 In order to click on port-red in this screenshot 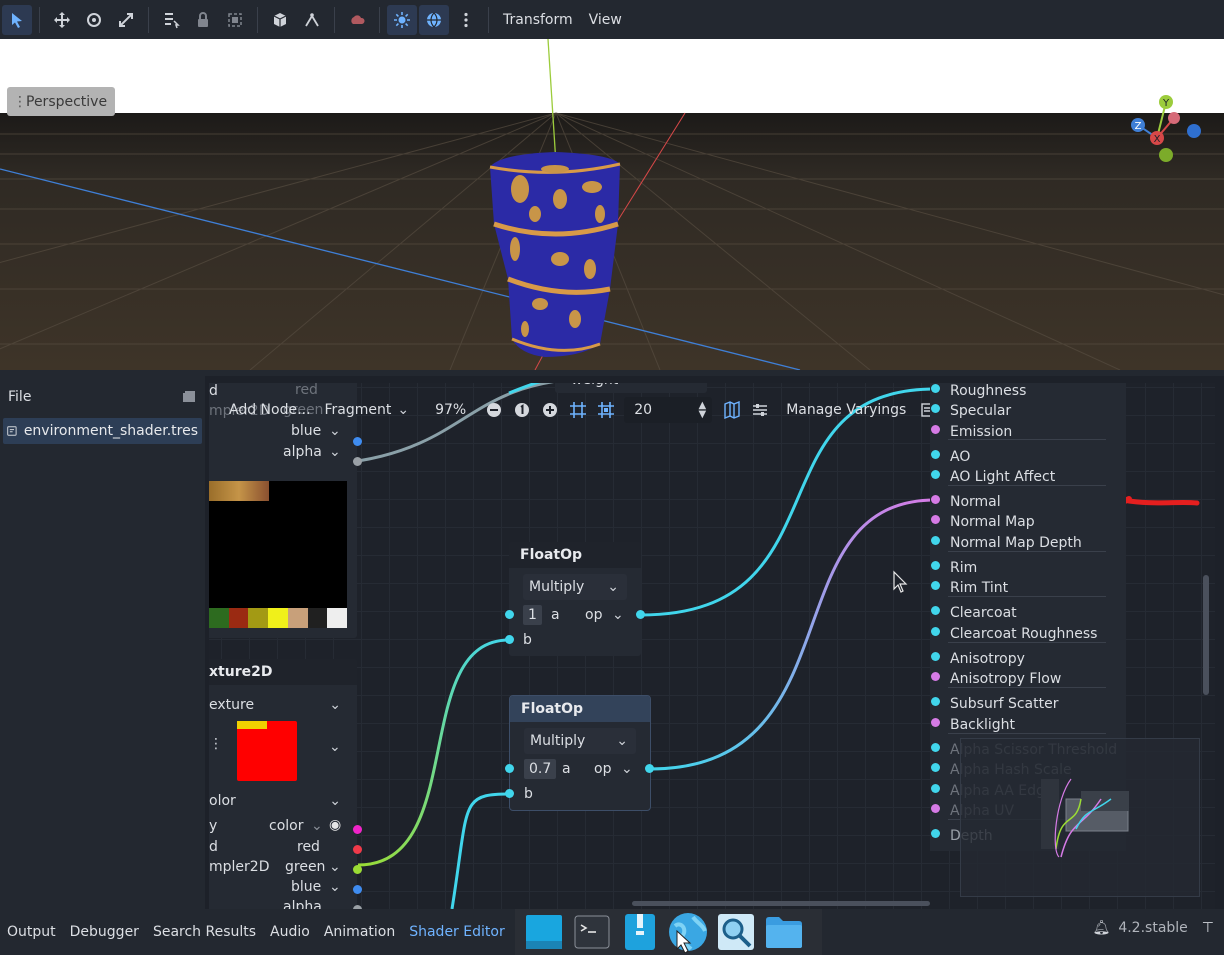, I will do `click(357, 849)`.